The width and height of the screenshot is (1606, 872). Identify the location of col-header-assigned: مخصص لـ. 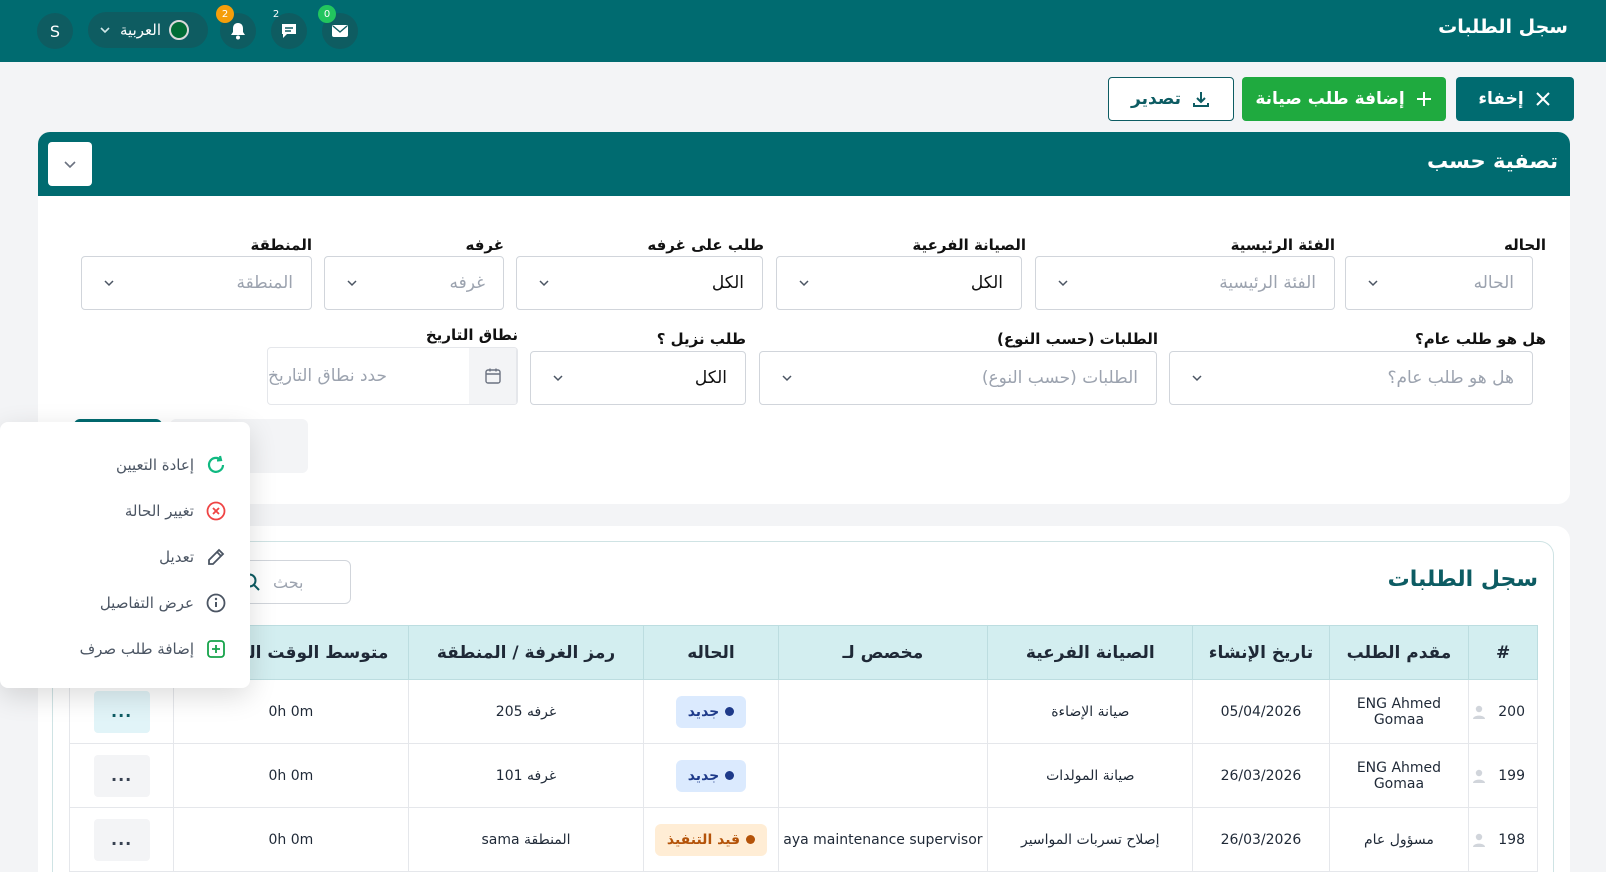
(883, 652).